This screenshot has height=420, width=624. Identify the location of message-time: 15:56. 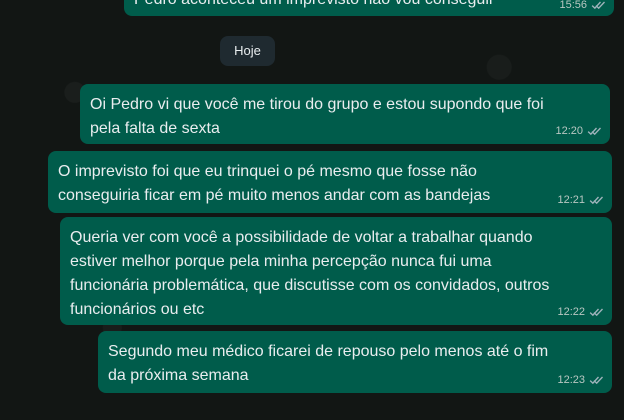
(573, 5).